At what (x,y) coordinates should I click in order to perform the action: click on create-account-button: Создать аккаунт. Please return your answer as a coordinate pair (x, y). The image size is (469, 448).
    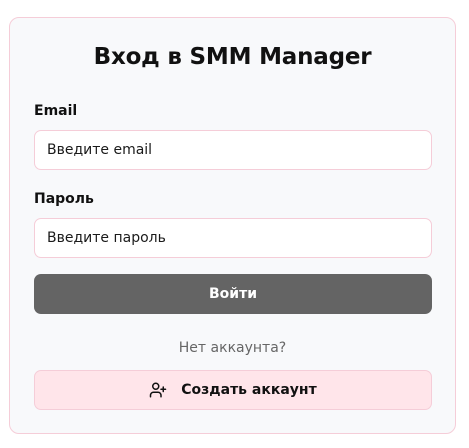
    Looking at the image, I should click on (233, 390).